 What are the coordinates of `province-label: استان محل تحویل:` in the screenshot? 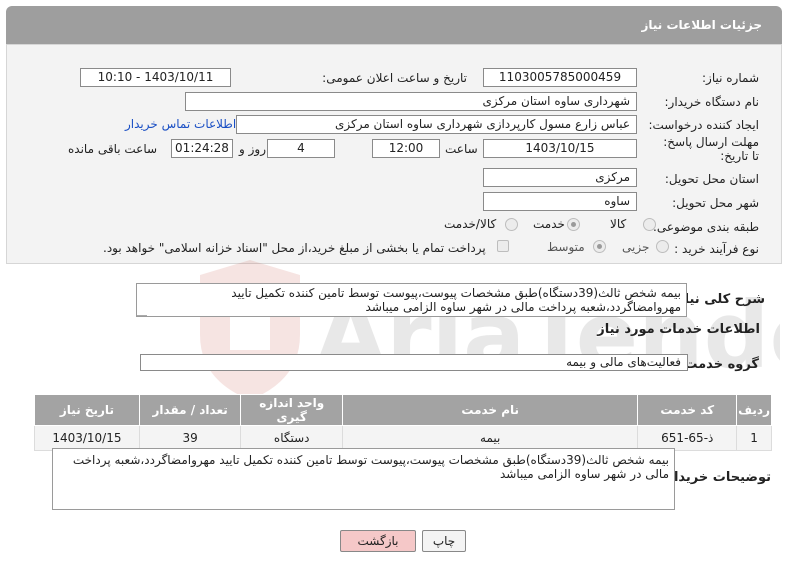 It's located at (711, 179).